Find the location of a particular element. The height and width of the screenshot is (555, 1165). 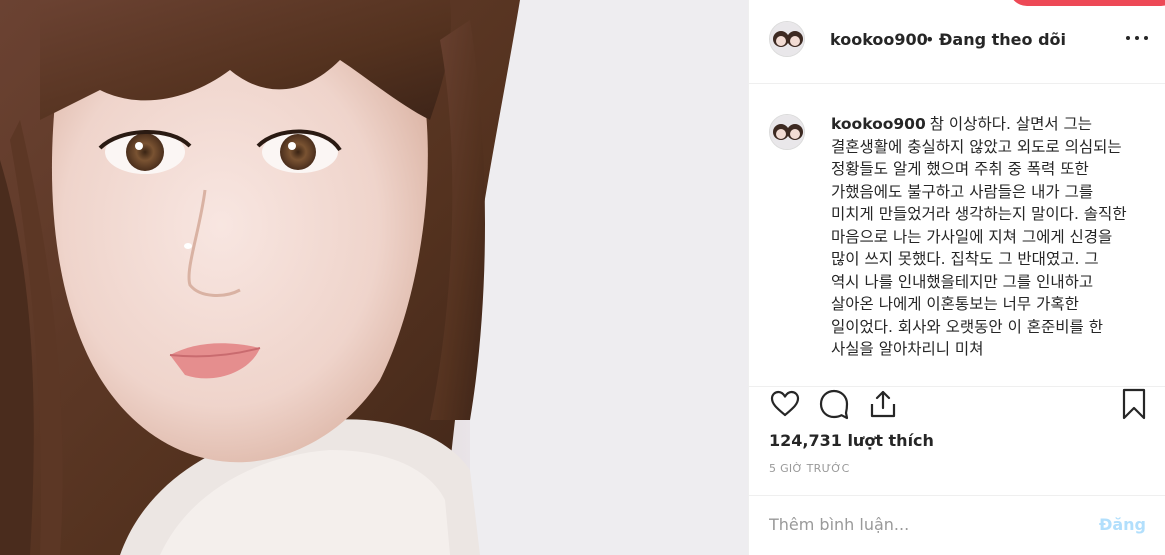

share-button is located at coordinates (883, 404).